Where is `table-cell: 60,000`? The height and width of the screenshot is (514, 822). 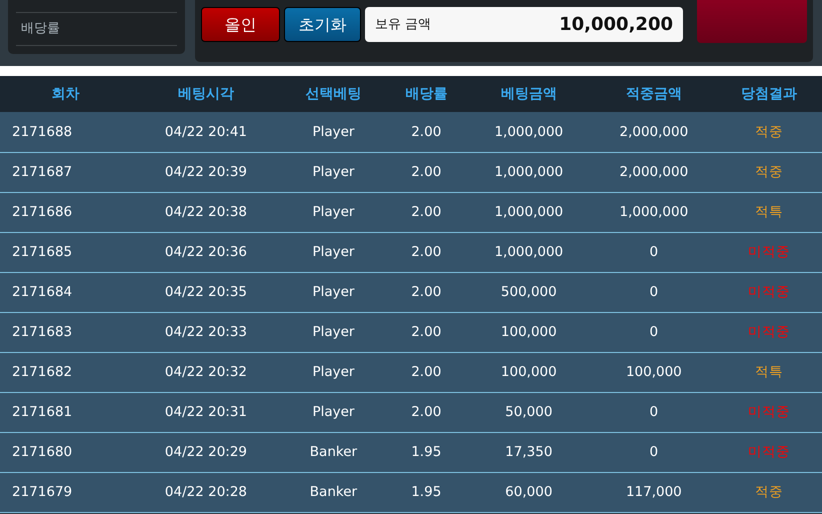
table-cell: 60,000 is located at coordinates (529, 492).